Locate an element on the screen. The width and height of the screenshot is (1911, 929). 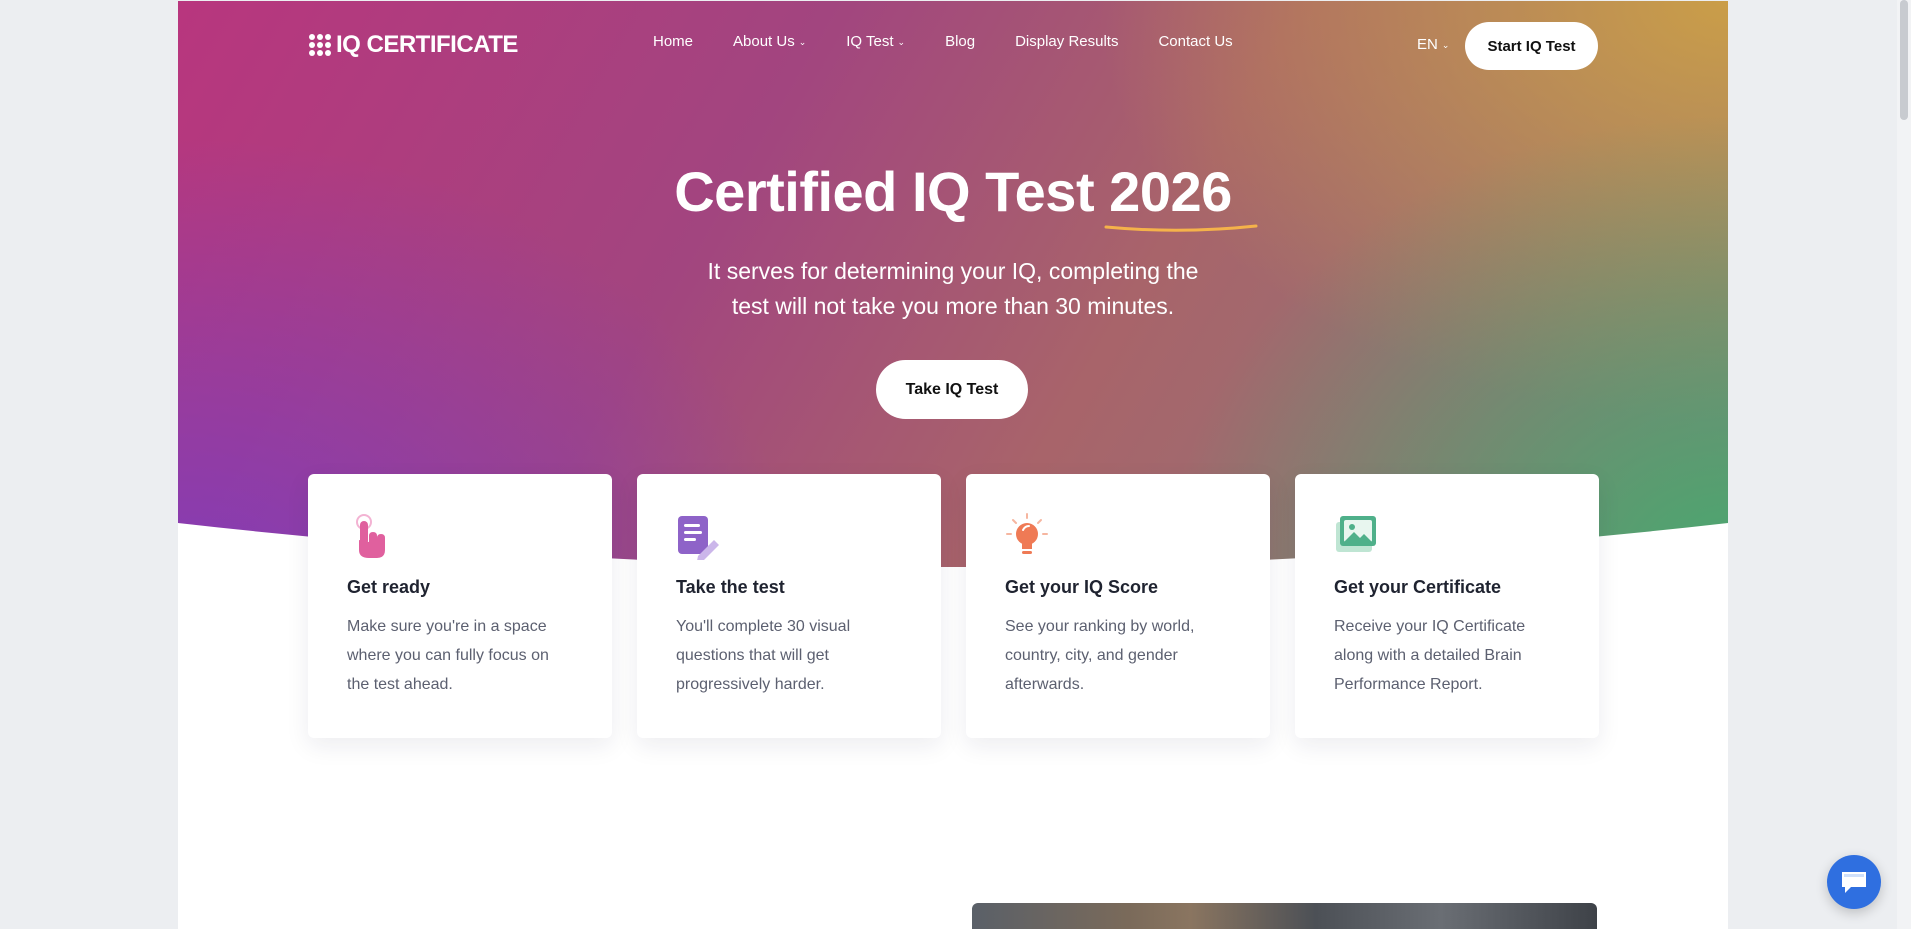
chat-widget-button is located at coordinates (1854, 882).